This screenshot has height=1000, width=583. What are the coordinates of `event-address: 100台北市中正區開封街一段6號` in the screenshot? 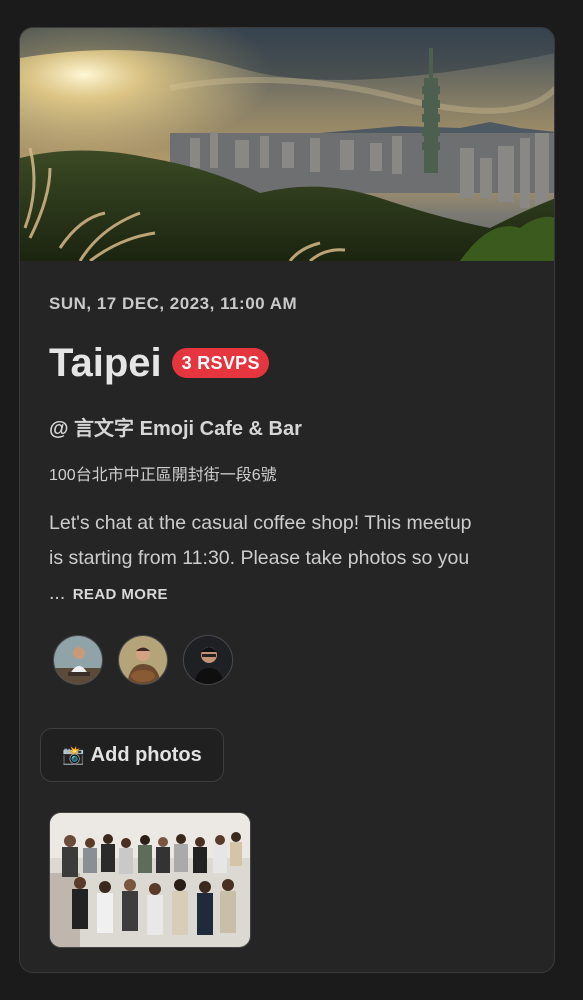 It's located at (163, 475).